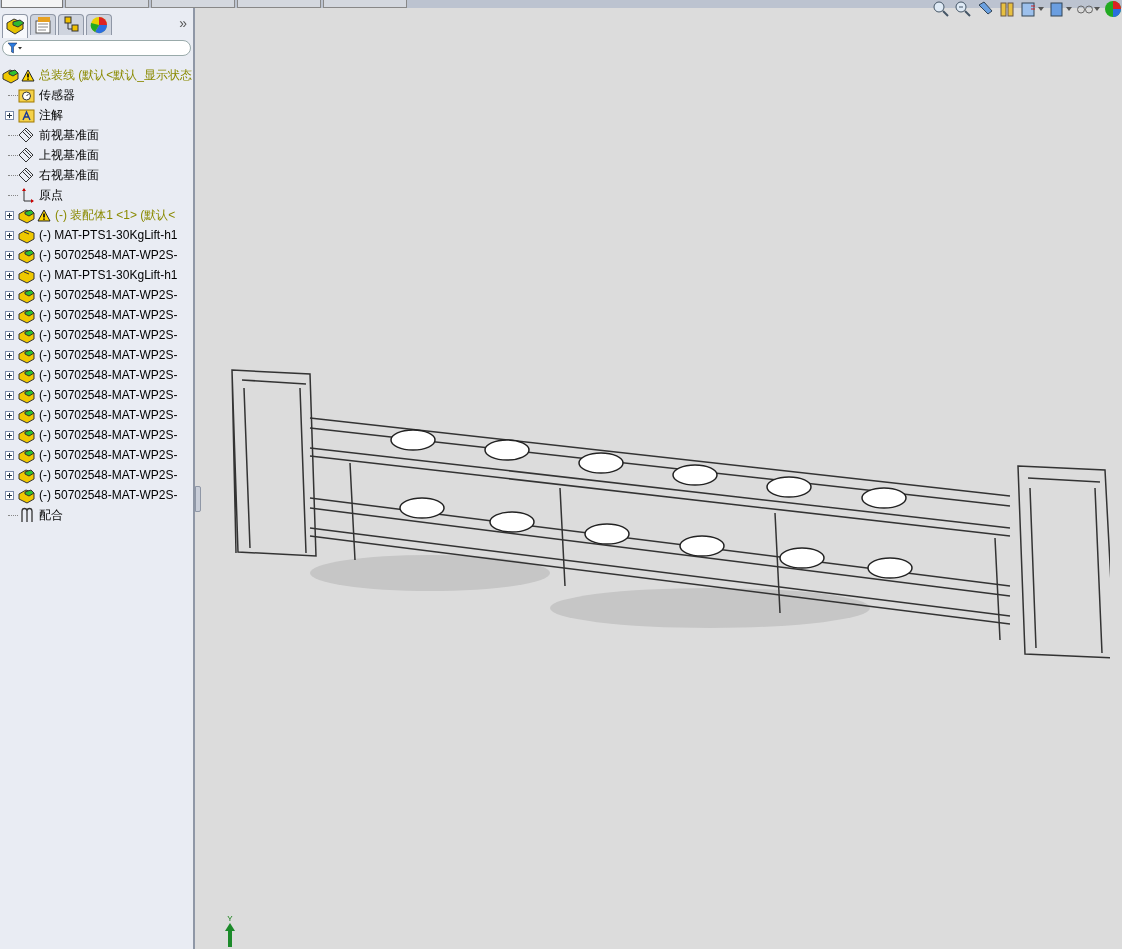  I want to click on section-view-icon, so click(1007, 9).